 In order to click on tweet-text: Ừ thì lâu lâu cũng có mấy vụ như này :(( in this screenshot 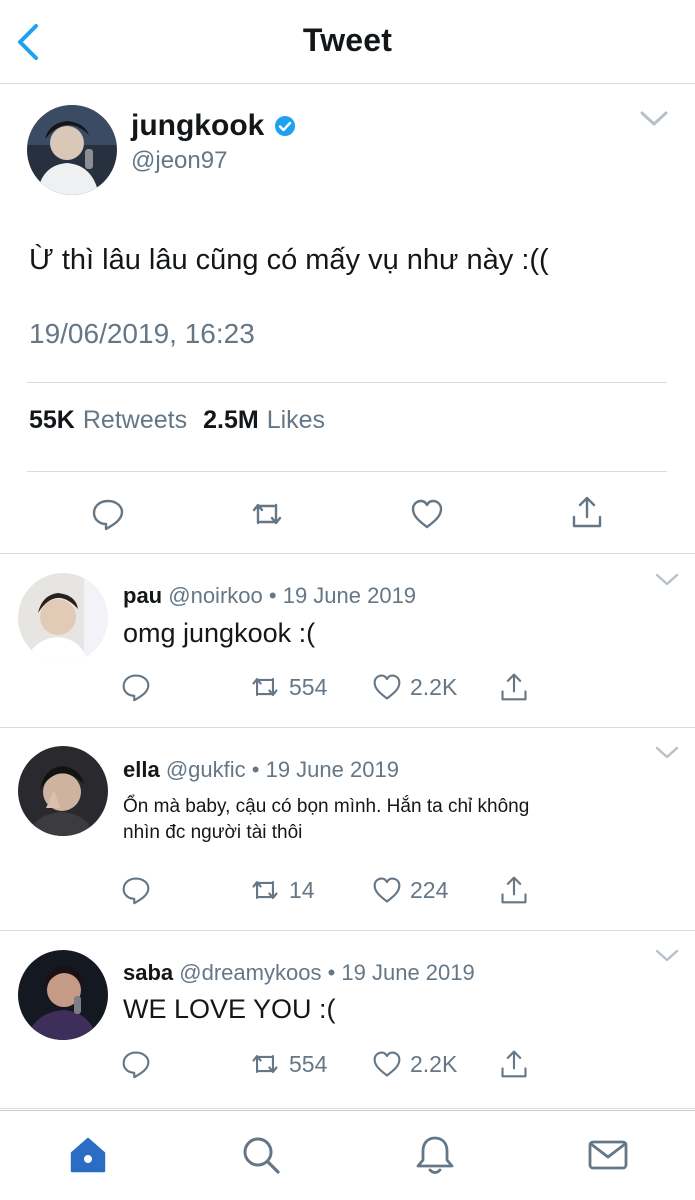, I will do `click(289, 260)`.